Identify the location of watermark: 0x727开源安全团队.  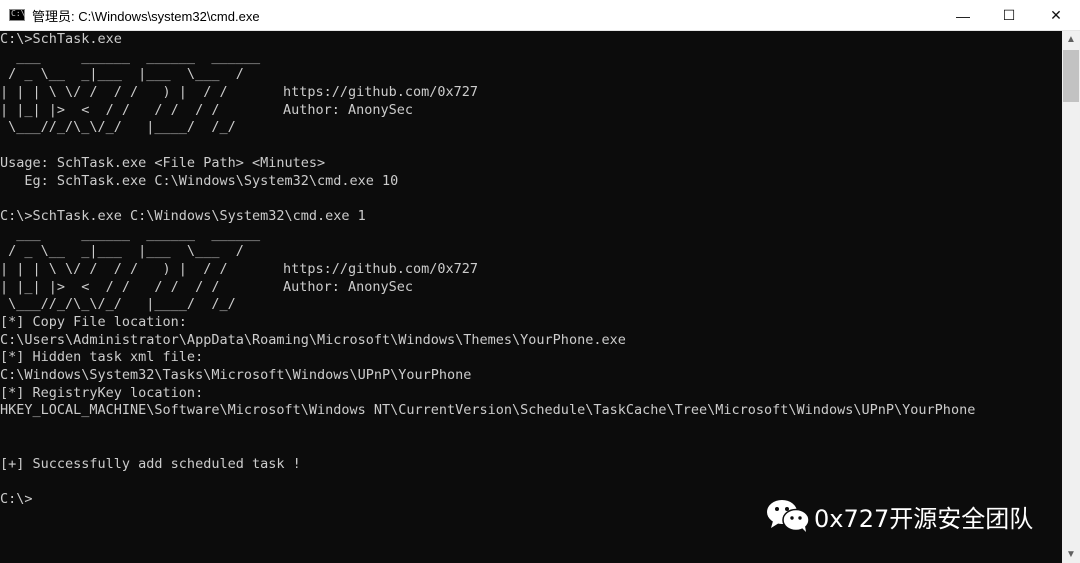
(899, 516).